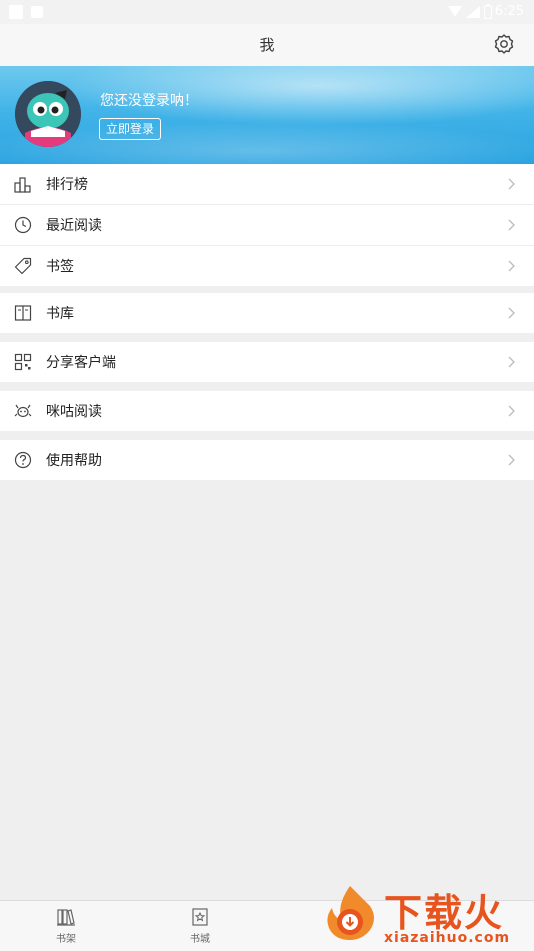  Describe the element at coordinates (74, 412) in the screenshot. I see `menu-item-label: 咪咕阅读` at that location.